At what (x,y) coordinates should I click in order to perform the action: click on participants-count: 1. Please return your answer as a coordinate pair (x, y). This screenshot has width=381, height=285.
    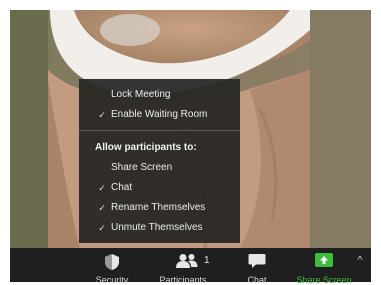
    Looking at the image, I should click on (207, 260).